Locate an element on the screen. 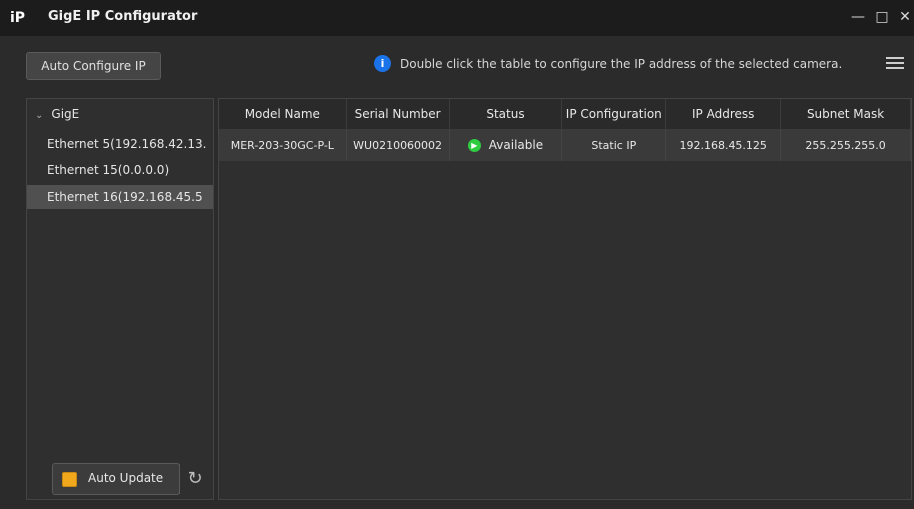  tree-root-label: GigE is located at coordinates (65, 114).